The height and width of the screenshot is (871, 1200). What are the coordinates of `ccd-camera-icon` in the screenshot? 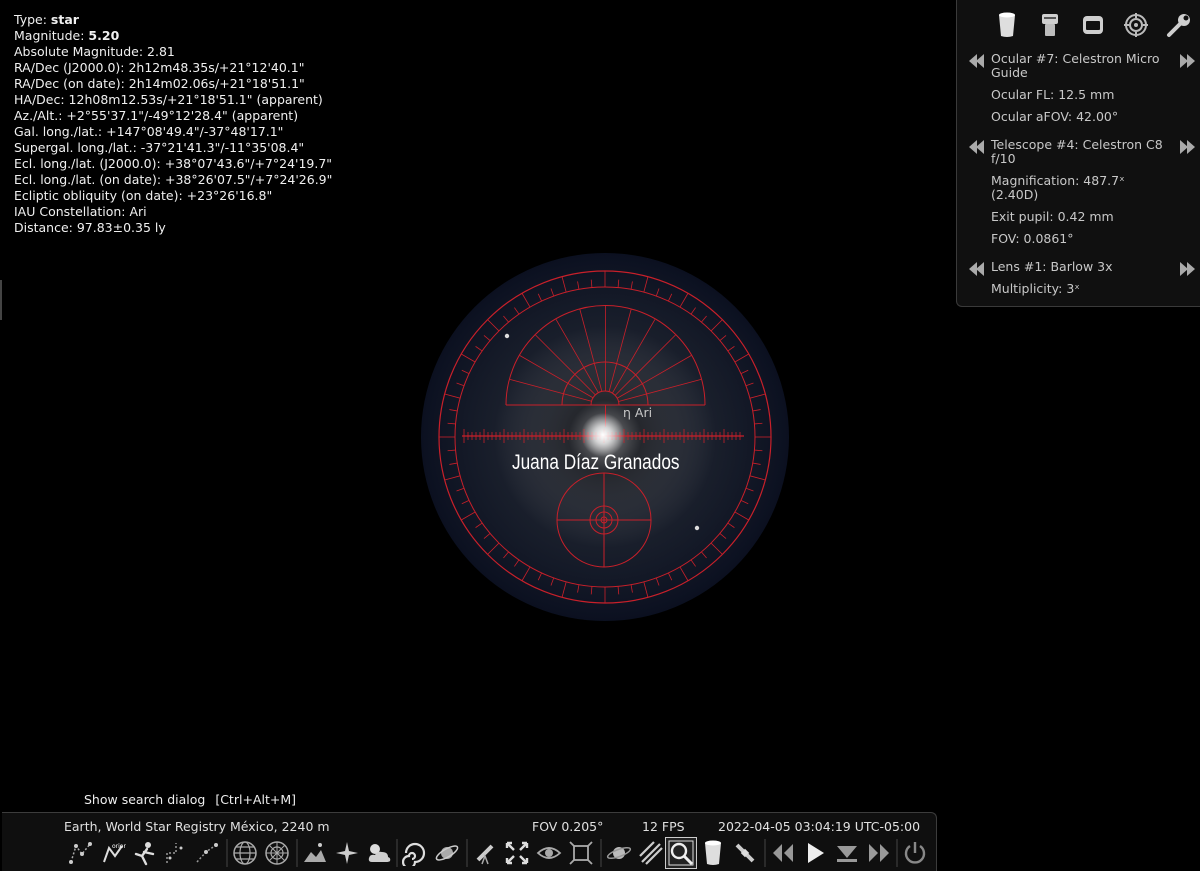 It's located at (1049, 25).